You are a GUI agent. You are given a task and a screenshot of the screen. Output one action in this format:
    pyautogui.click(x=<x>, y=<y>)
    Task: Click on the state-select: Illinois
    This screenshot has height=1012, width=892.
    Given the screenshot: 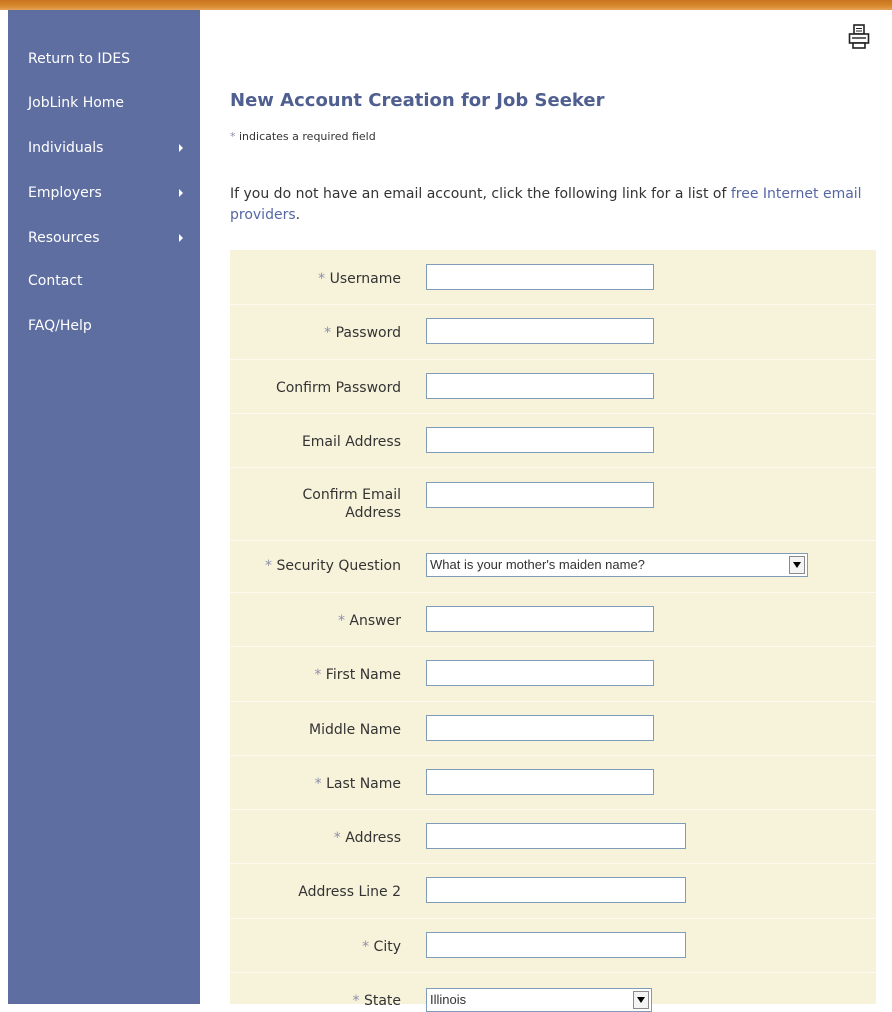 What is the action you would take?
    pyautogui.click(x=539, y=1000)
    